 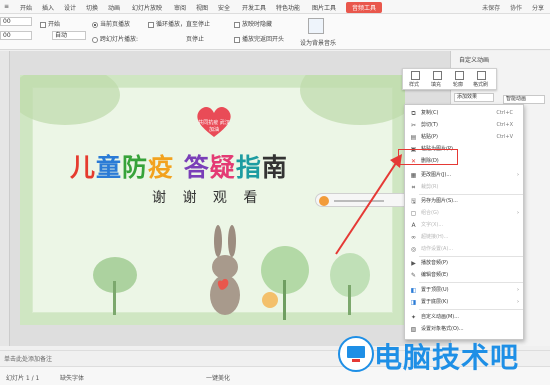 I want to click on radio-current-page: 当前页播放, so click(x=111, y=23).